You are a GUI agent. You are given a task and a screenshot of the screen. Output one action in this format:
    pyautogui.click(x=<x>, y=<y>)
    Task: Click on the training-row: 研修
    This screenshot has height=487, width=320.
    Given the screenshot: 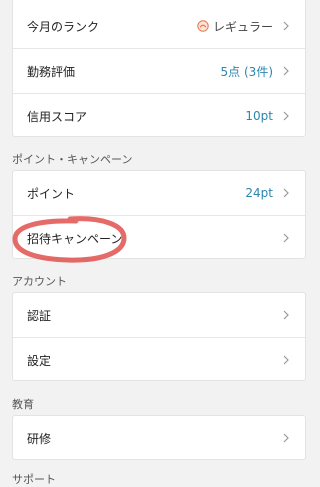 What is the action you would take?
    pyautogui.click(x=159, y=438)
    